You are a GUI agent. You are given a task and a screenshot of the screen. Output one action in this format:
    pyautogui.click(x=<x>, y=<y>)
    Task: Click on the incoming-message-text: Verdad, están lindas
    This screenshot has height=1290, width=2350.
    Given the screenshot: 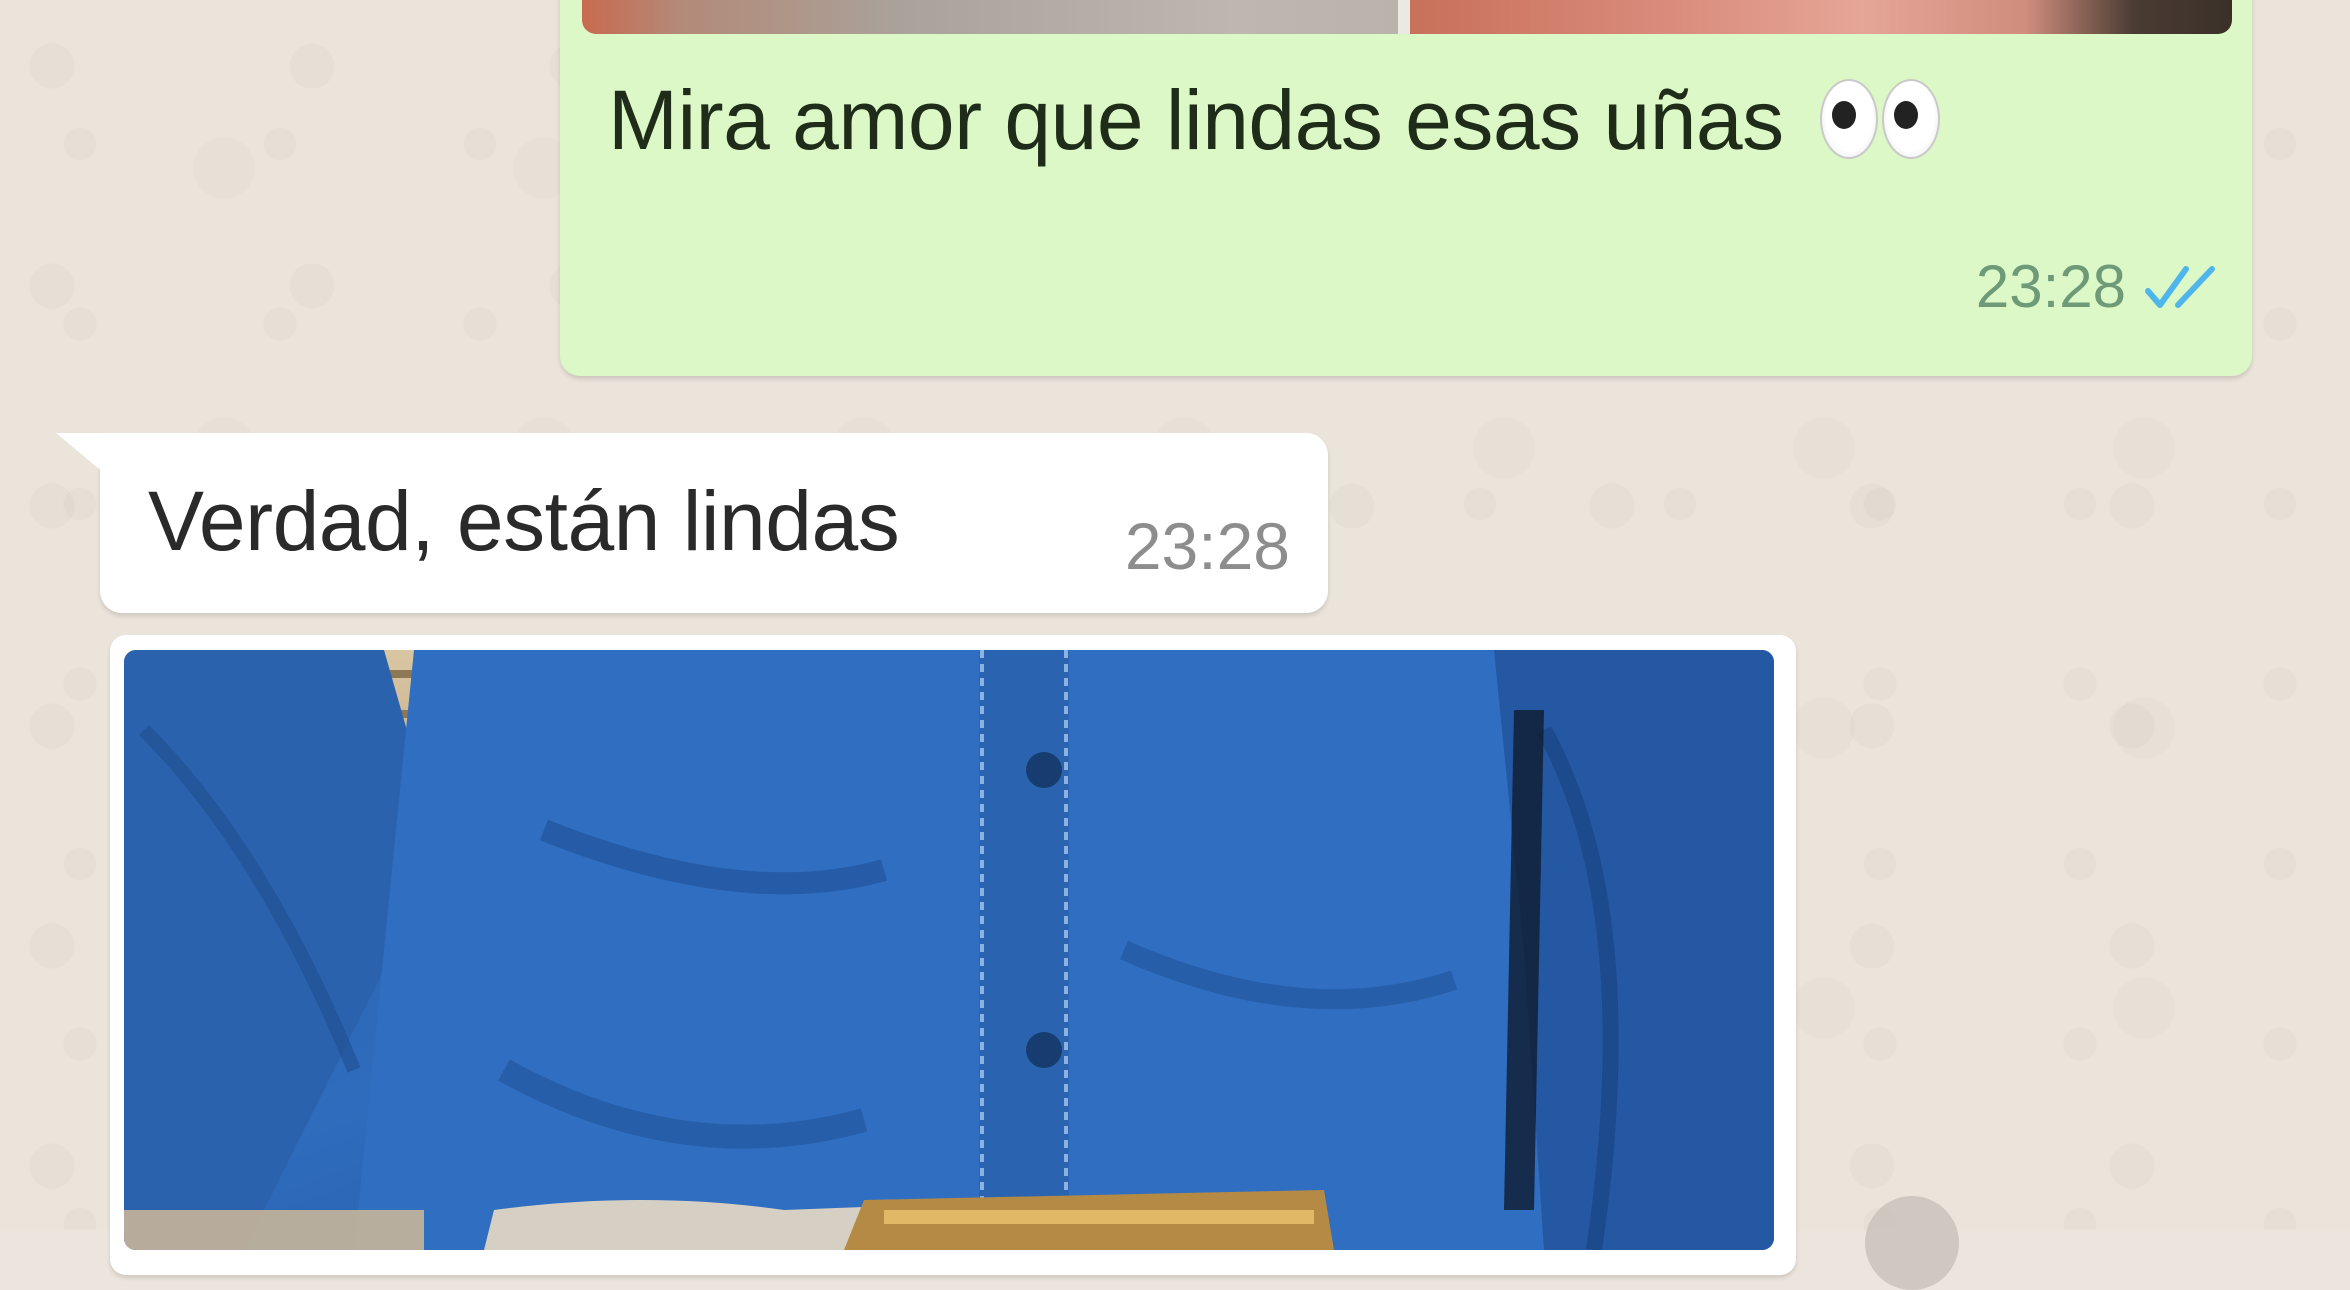 What is the action you would take?
    pyautogui.click(x=524, y=521)
    